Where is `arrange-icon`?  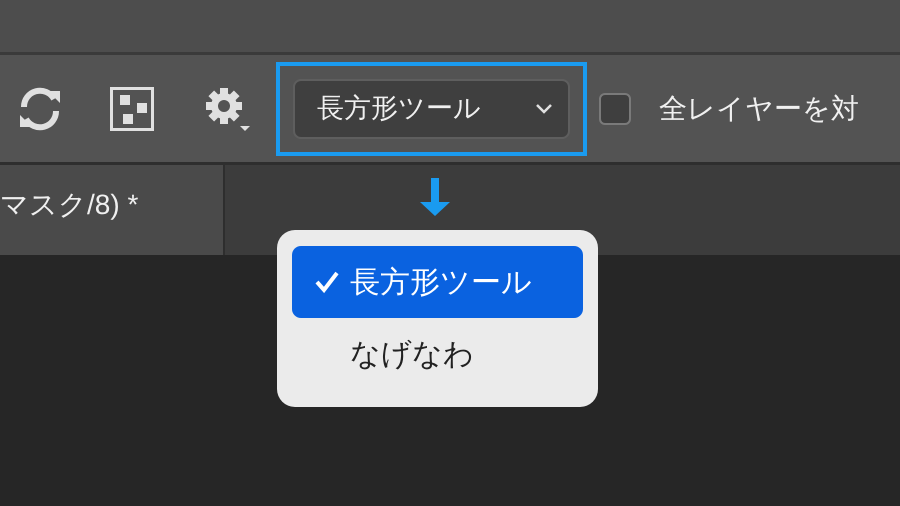
arrange-icon is located at coordinates (132, 108).